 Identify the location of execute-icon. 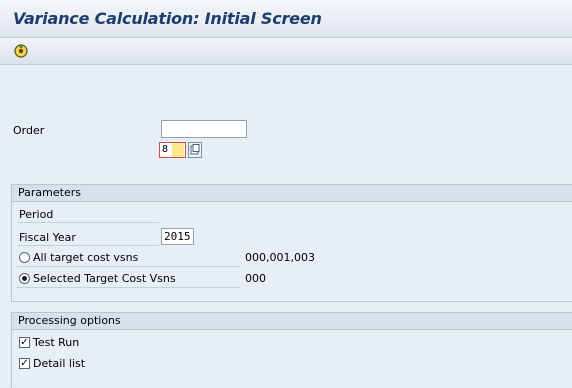
(21, 51).